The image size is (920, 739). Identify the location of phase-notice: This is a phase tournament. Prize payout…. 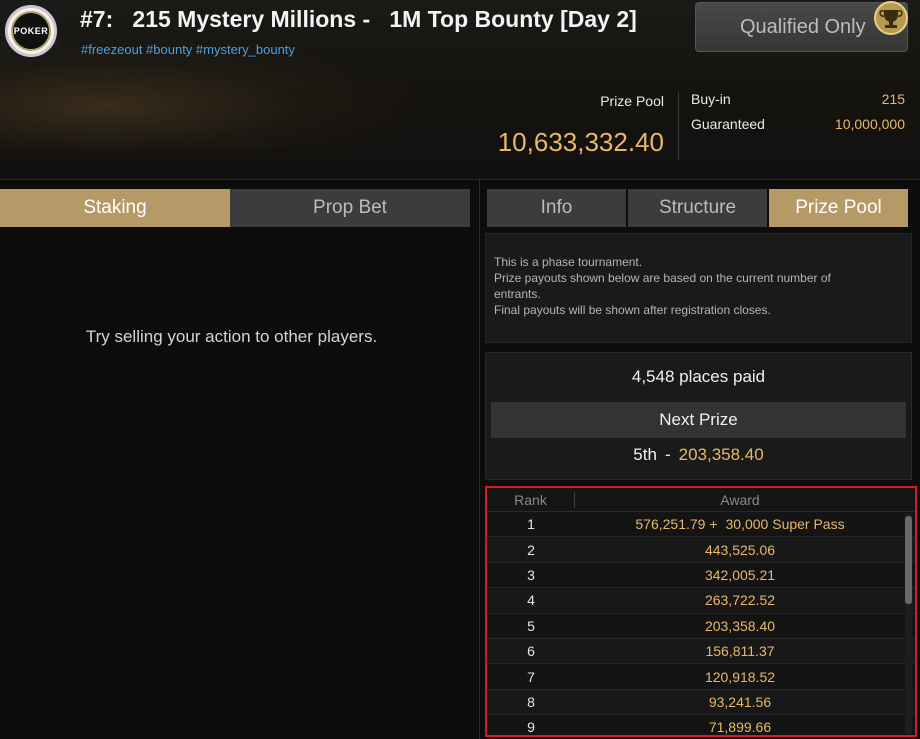
(698, 288).